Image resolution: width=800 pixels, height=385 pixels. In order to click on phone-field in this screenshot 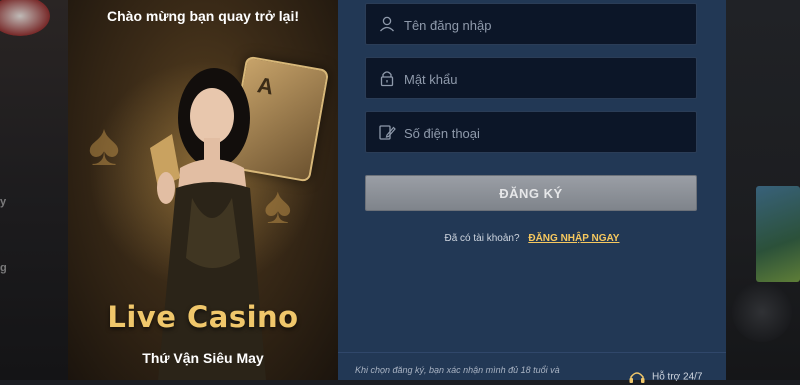, I will do `click(531, 132)`.